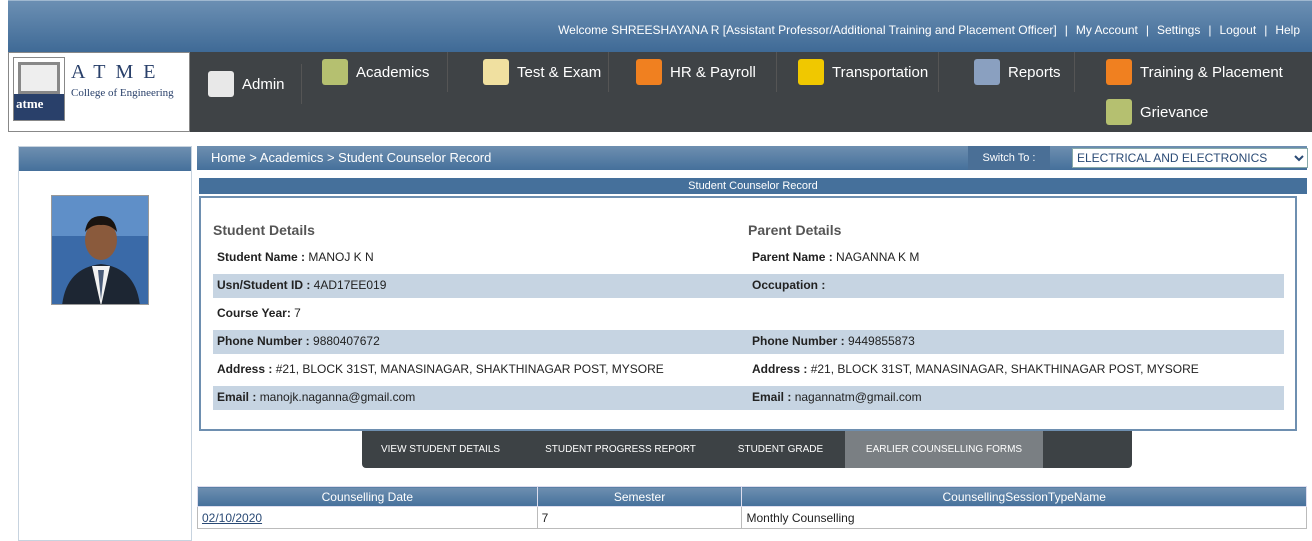  Describe the element at coordinates (263, 84) in the screenshot. I see `menu-label: Admin` at that location.